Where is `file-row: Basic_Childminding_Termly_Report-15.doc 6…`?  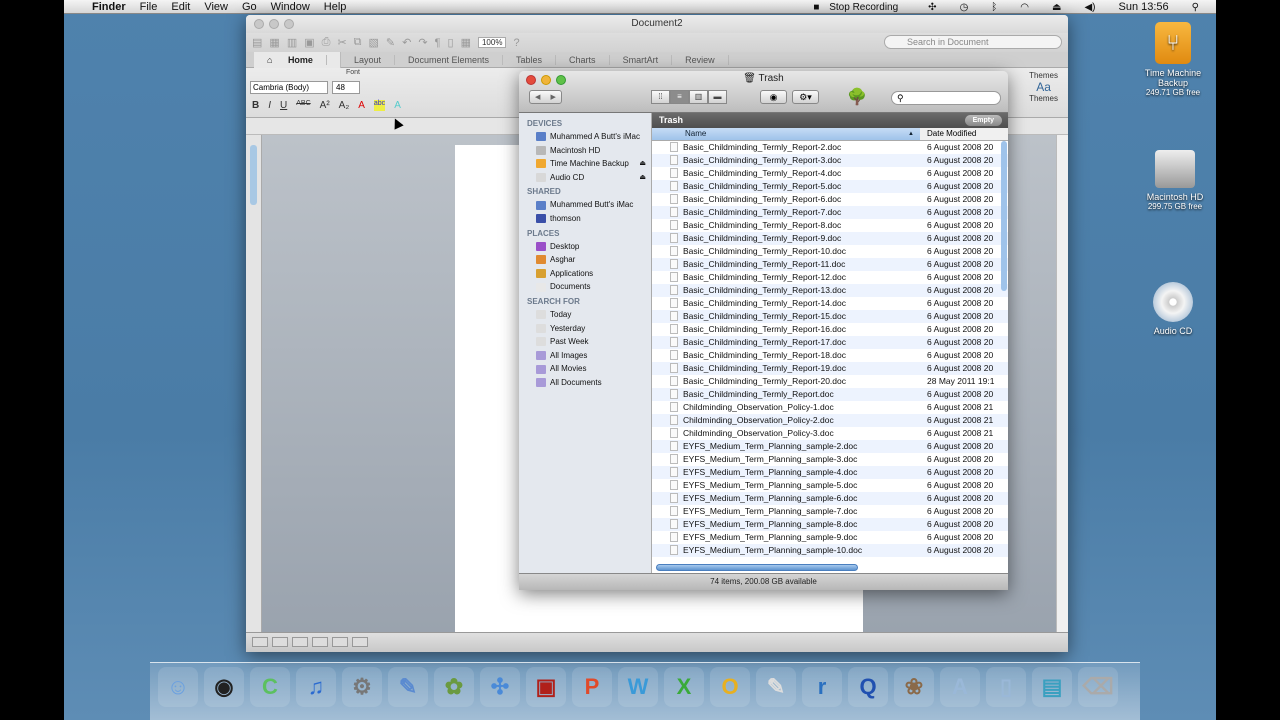 file-row: Basic_Childminding_Termly_Report-15.doc 6… is located at coordinates (830, 316).